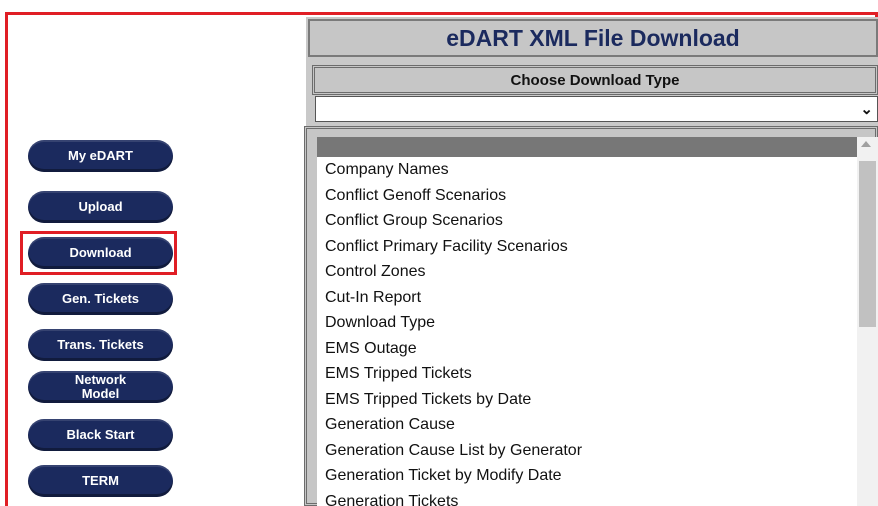 Image resolution: width=878 pixels, height=506 pixels. What do you see at coordinates (587, 476) in the screenshot?
I see `list-item: Generation Ticket by Modify Date` at bounding box center [587, 476].